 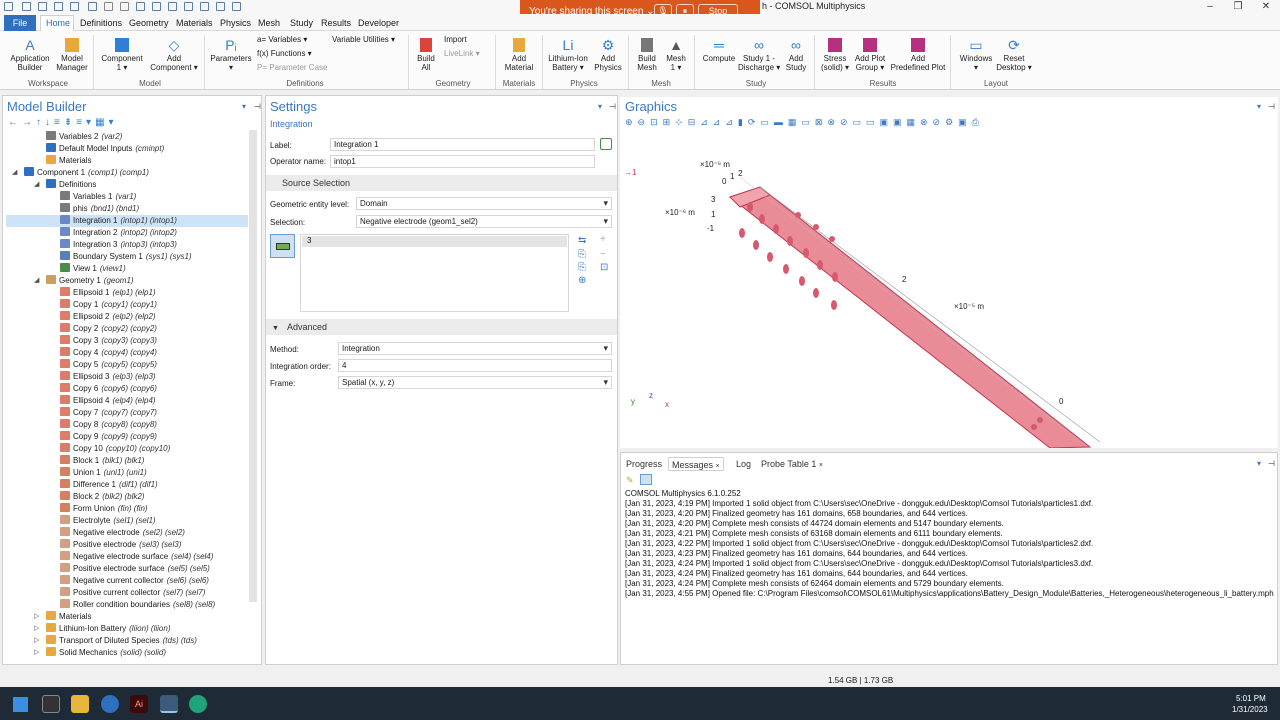 What do you see at coordinates (282, 246) in the screenshot?
I see `activate-selection-button` at bounding box center [282, 246].